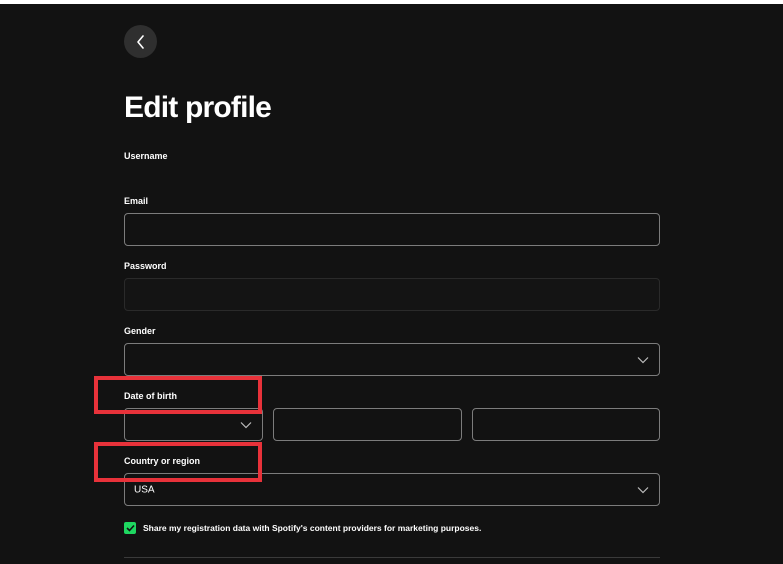 This screenshot has height=564, width=783. What do you see at coordinates (392, 229) in the screenshot?
I see `email-field` at bounding box center [392, 229].